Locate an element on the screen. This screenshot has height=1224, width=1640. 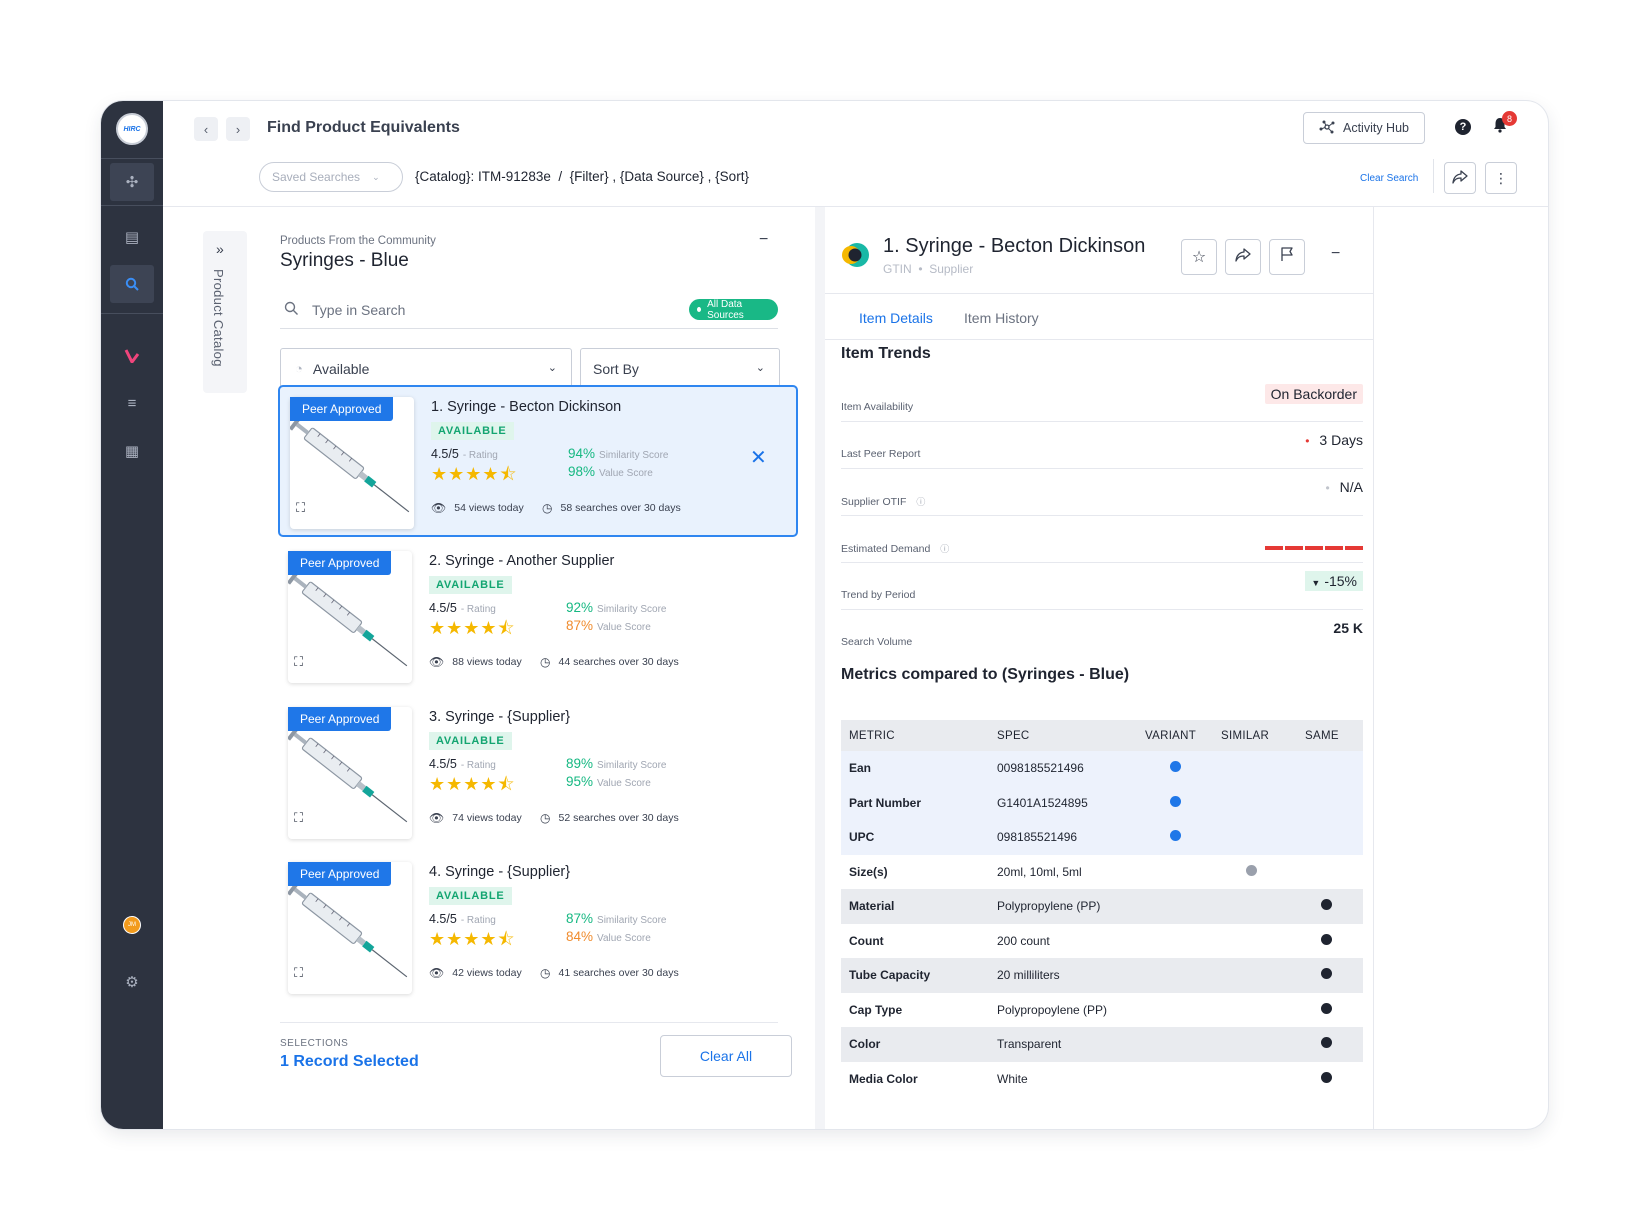
flag-button is located at coordinates (1287, 257).